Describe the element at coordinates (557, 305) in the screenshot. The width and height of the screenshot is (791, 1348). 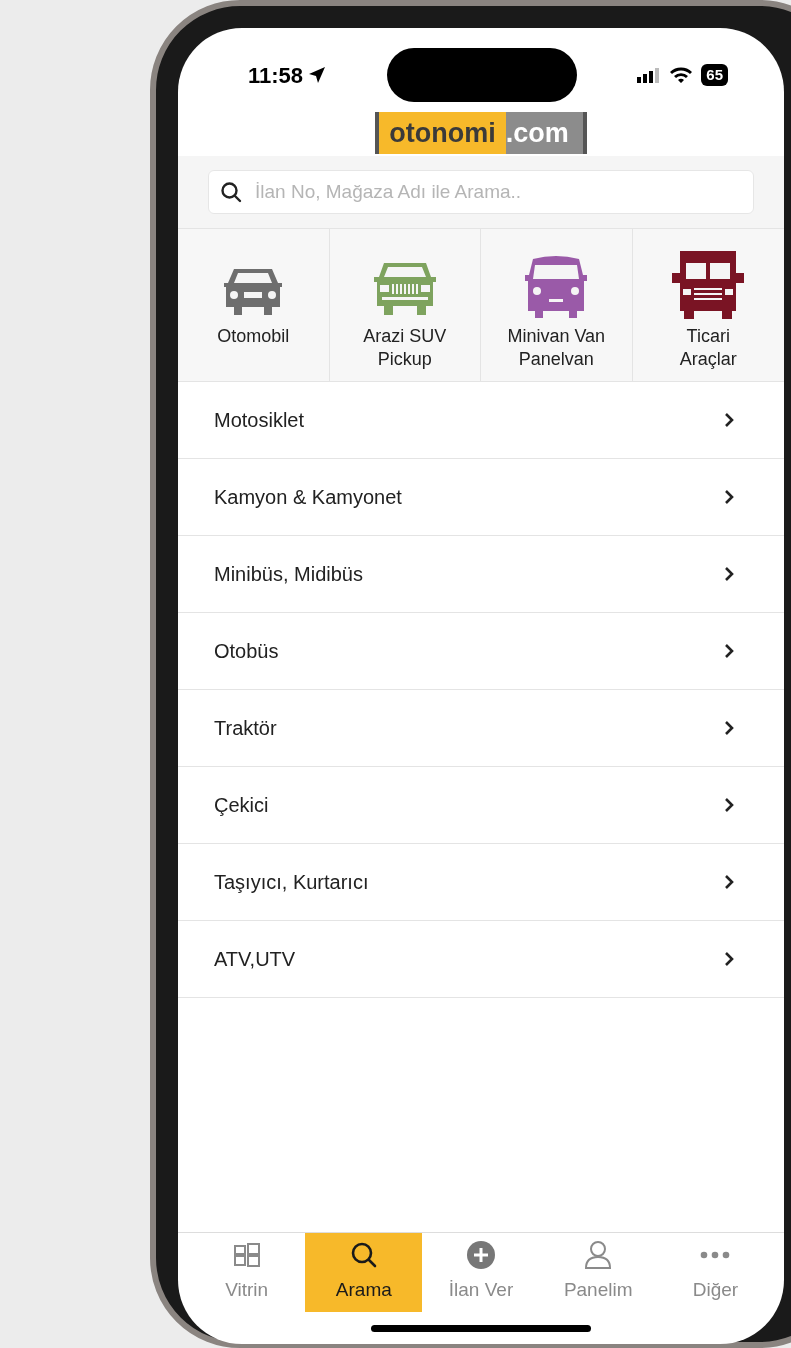
I see `category-tile: Minivan Van Panelvan` at that location.